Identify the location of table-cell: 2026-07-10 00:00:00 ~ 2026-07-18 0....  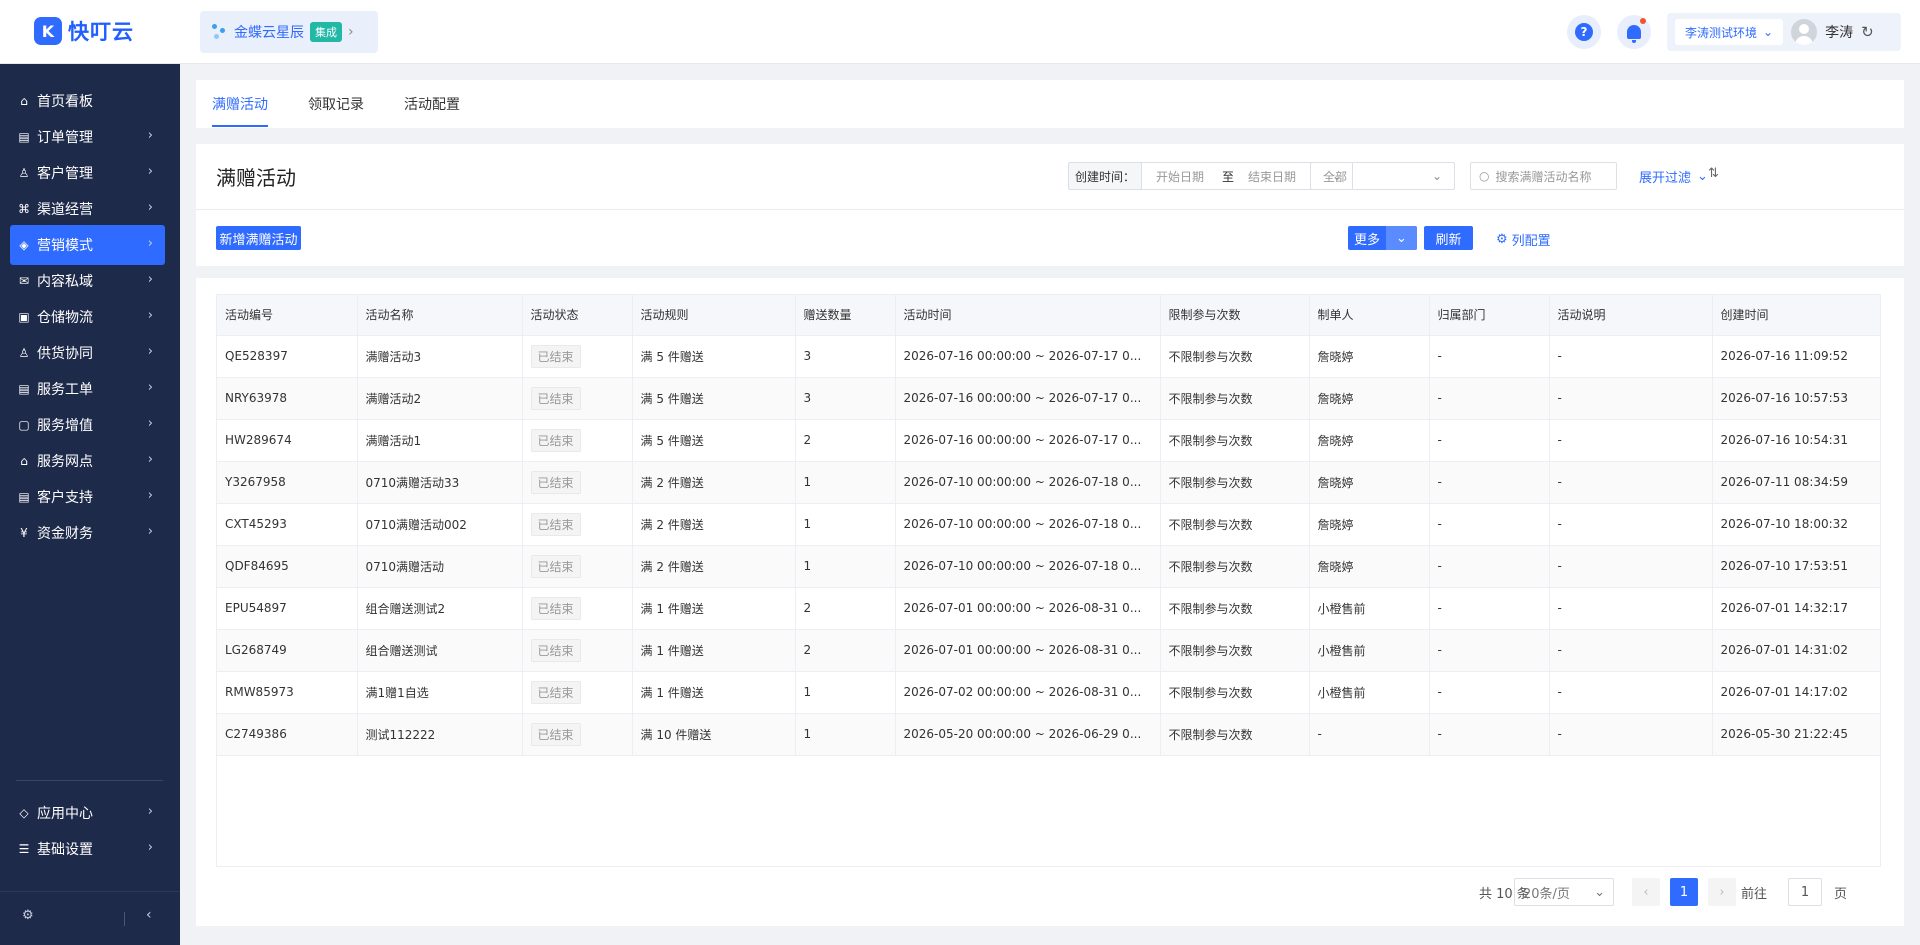
(1028, 566).